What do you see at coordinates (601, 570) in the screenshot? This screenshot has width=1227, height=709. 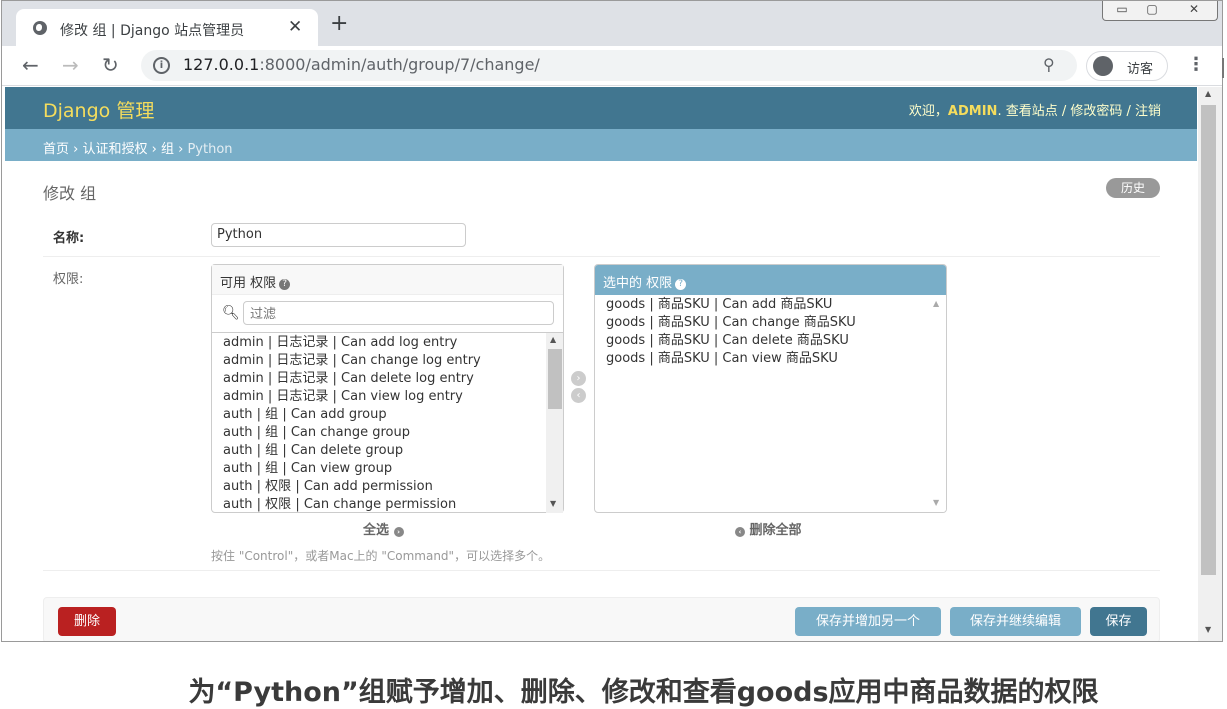 I see `divider` at bounding box center [601, 570].